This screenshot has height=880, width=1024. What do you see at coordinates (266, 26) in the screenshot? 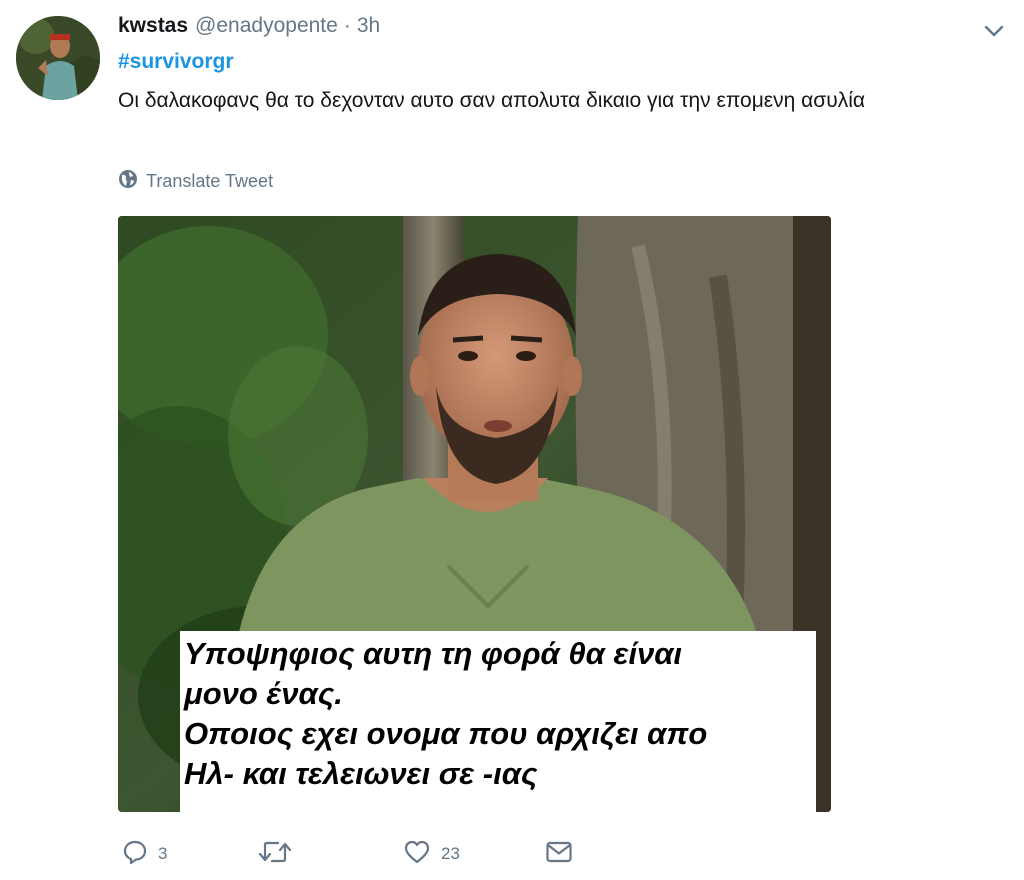
I see `author-handle: @enadyopente` at bounding box center [266, 26].